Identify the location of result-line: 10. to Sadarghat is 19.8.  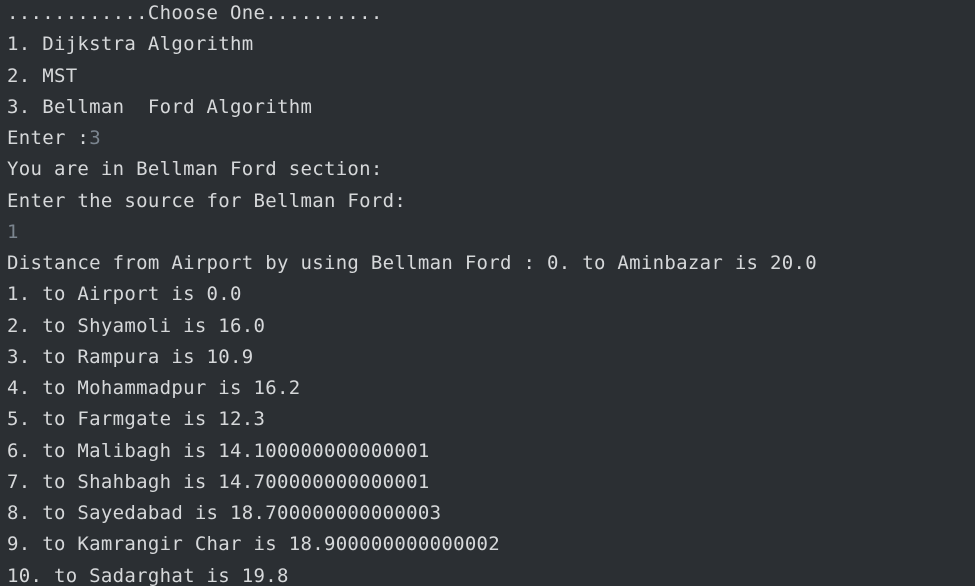
(148, 575).